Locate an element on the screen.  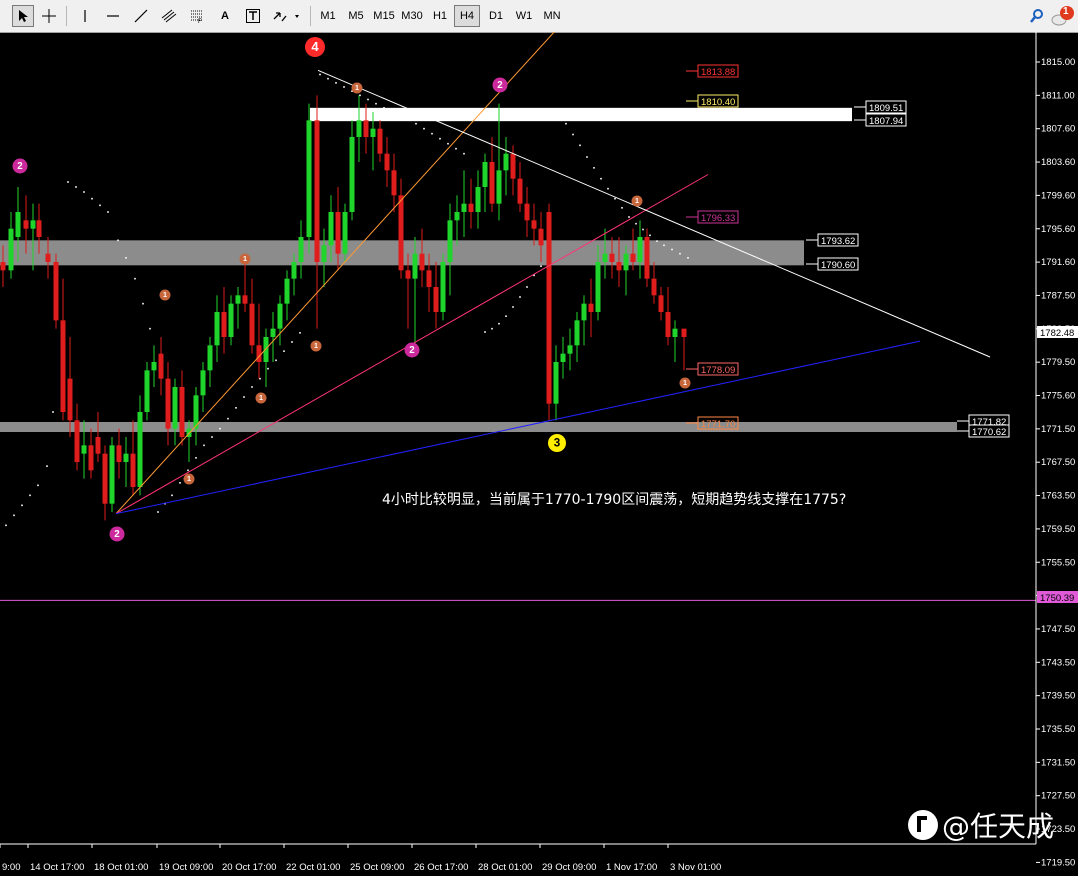
timeframe-m15-button: M15 is located at coordinates (384, 16).